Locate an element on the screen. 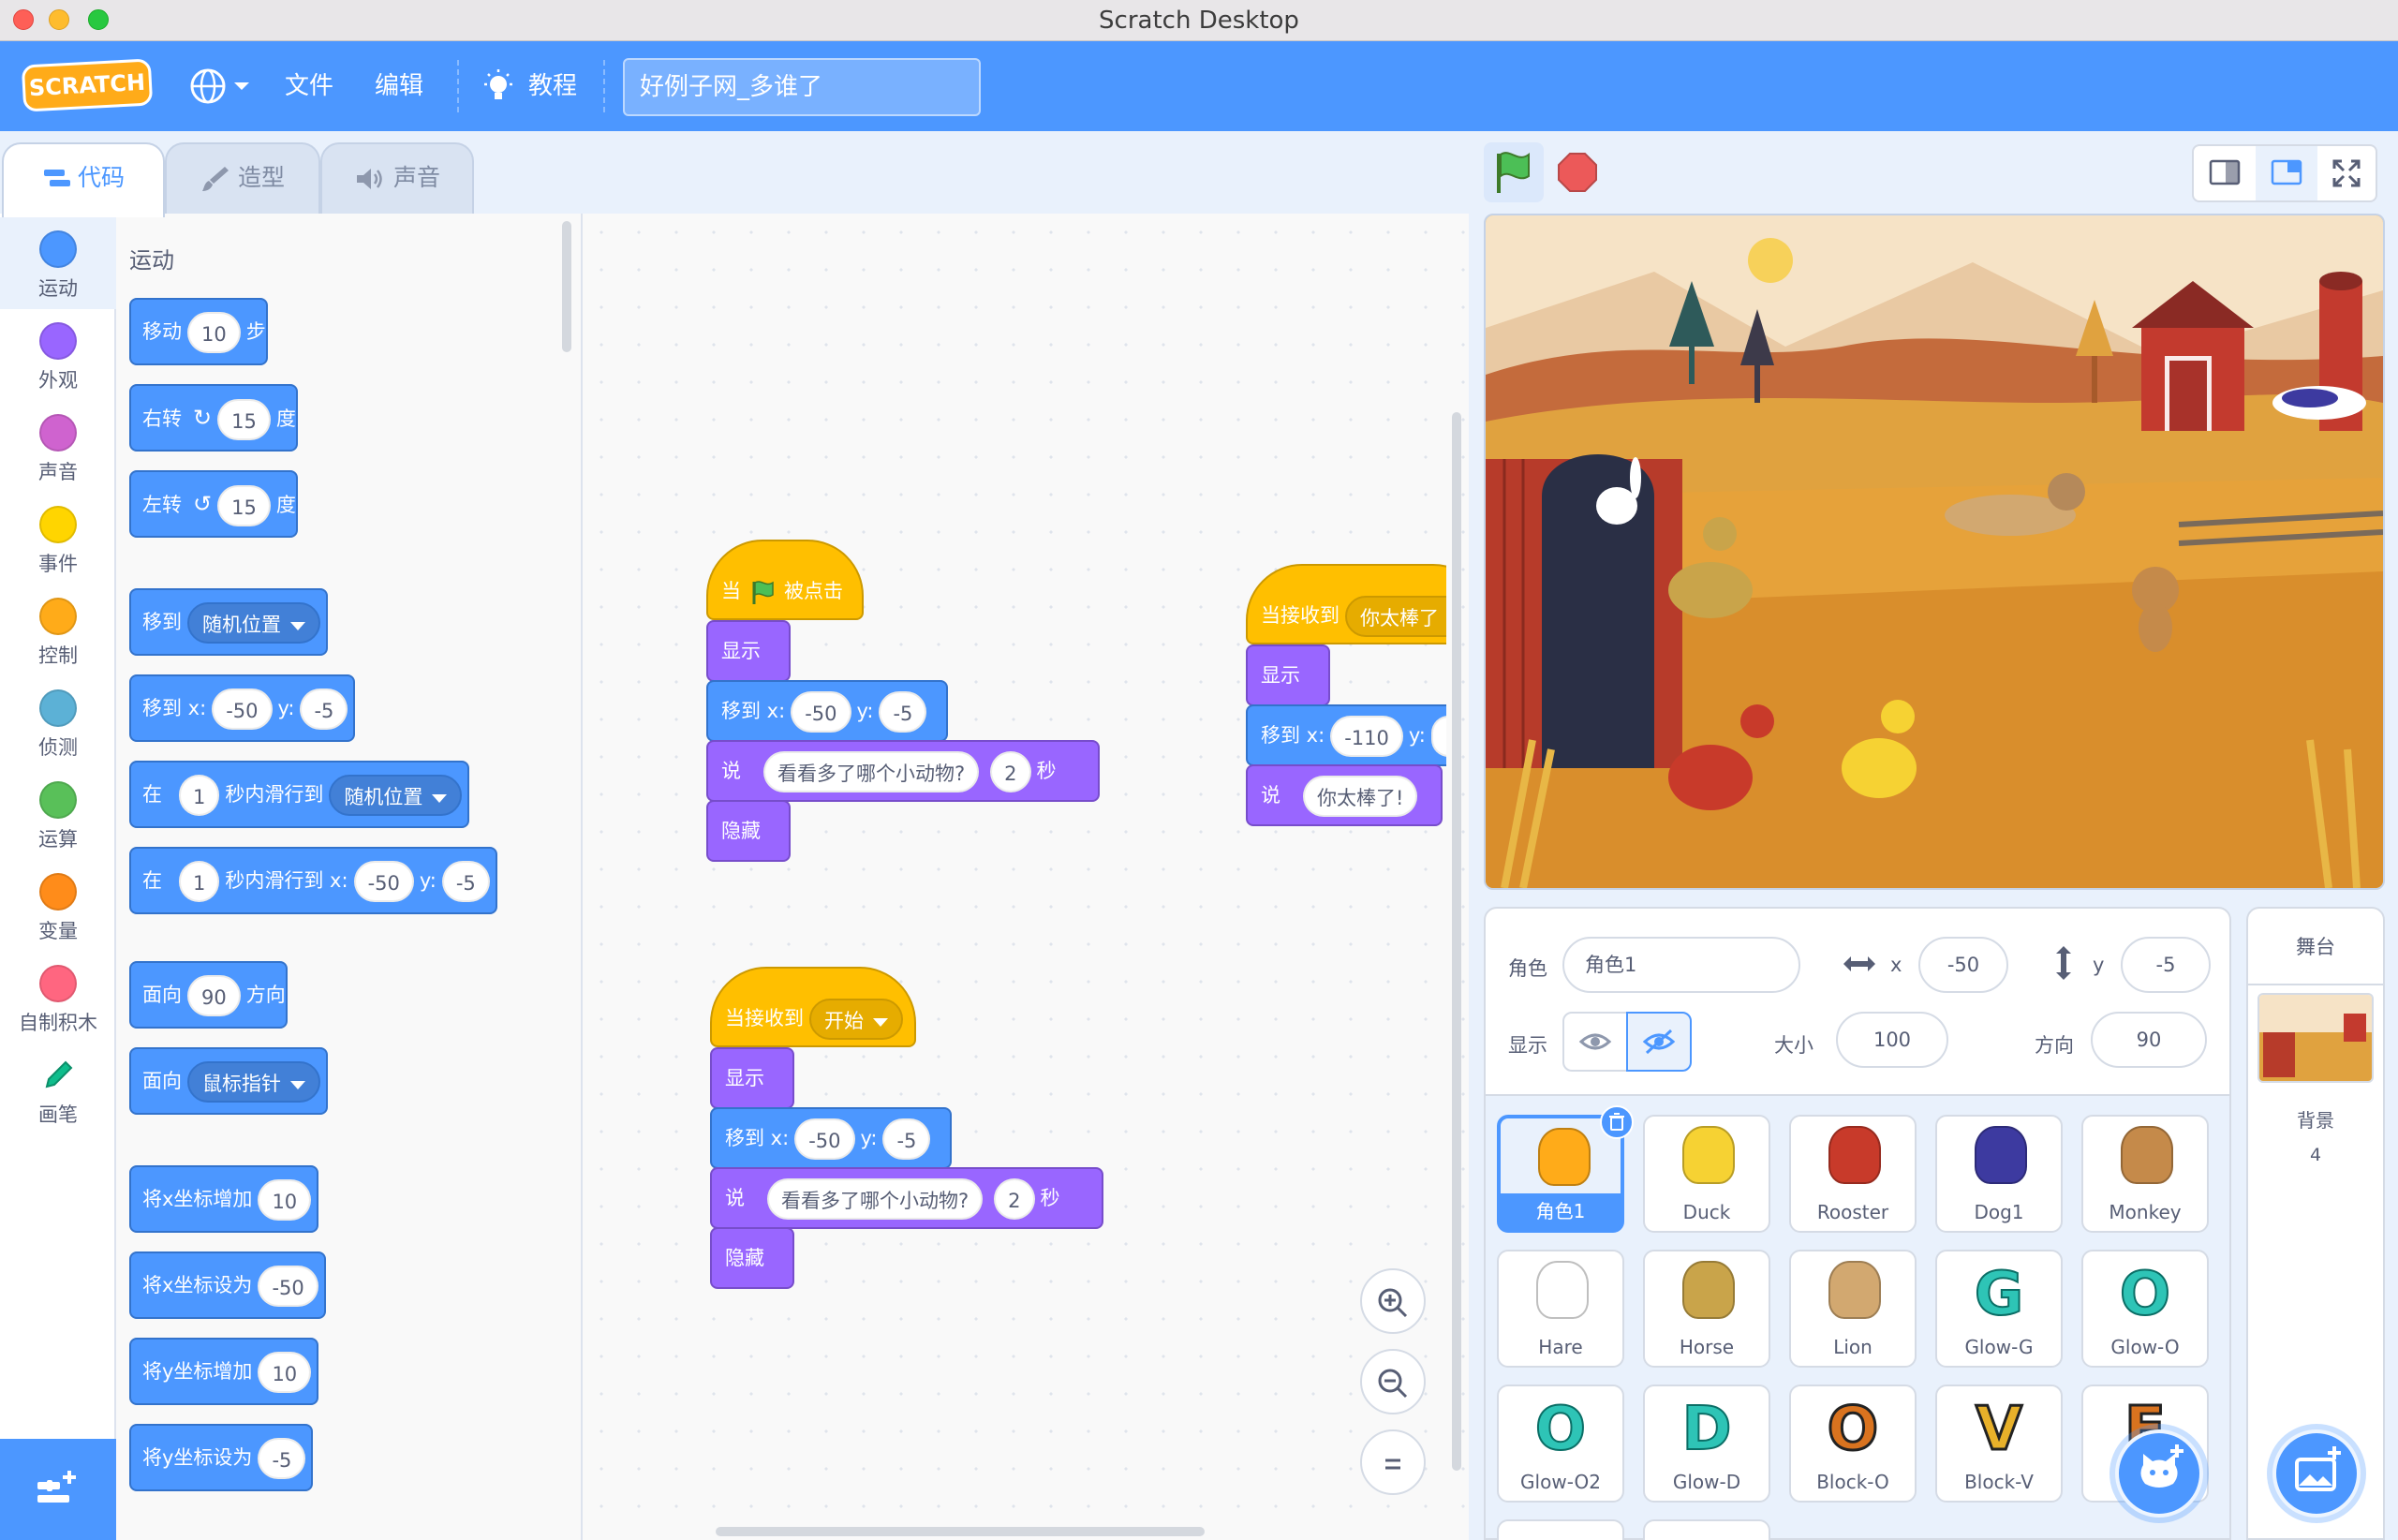 The image size is (2398, 1540). change-x-block: 将x坐标增加 10 is located at coordinates (224, 1199).